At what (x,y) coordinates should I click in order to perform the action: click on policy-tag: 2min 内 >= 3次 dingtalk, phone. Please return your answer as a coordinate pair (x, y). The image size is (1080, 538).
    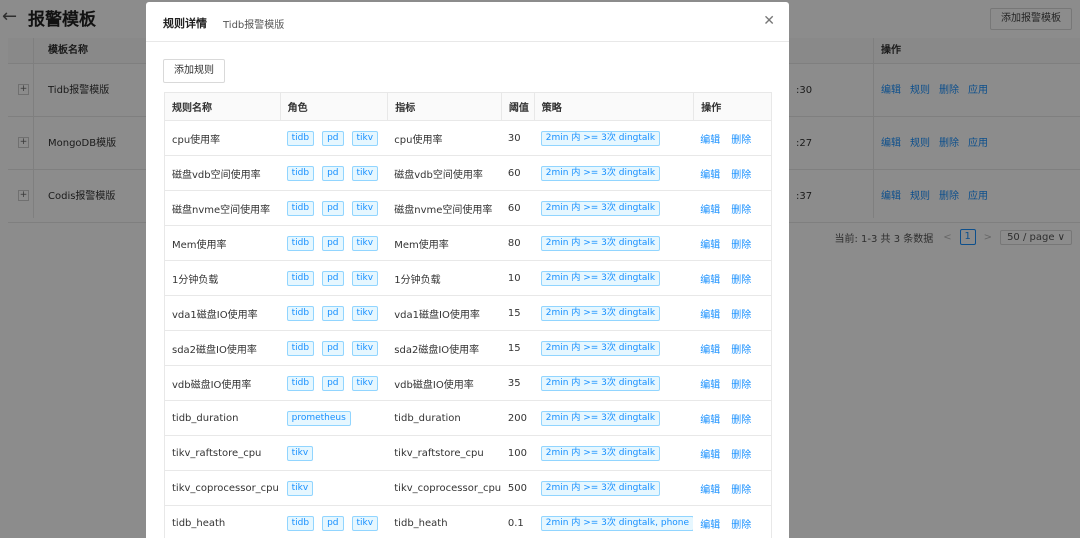
    Looking at the image, I should click on (617, 523).